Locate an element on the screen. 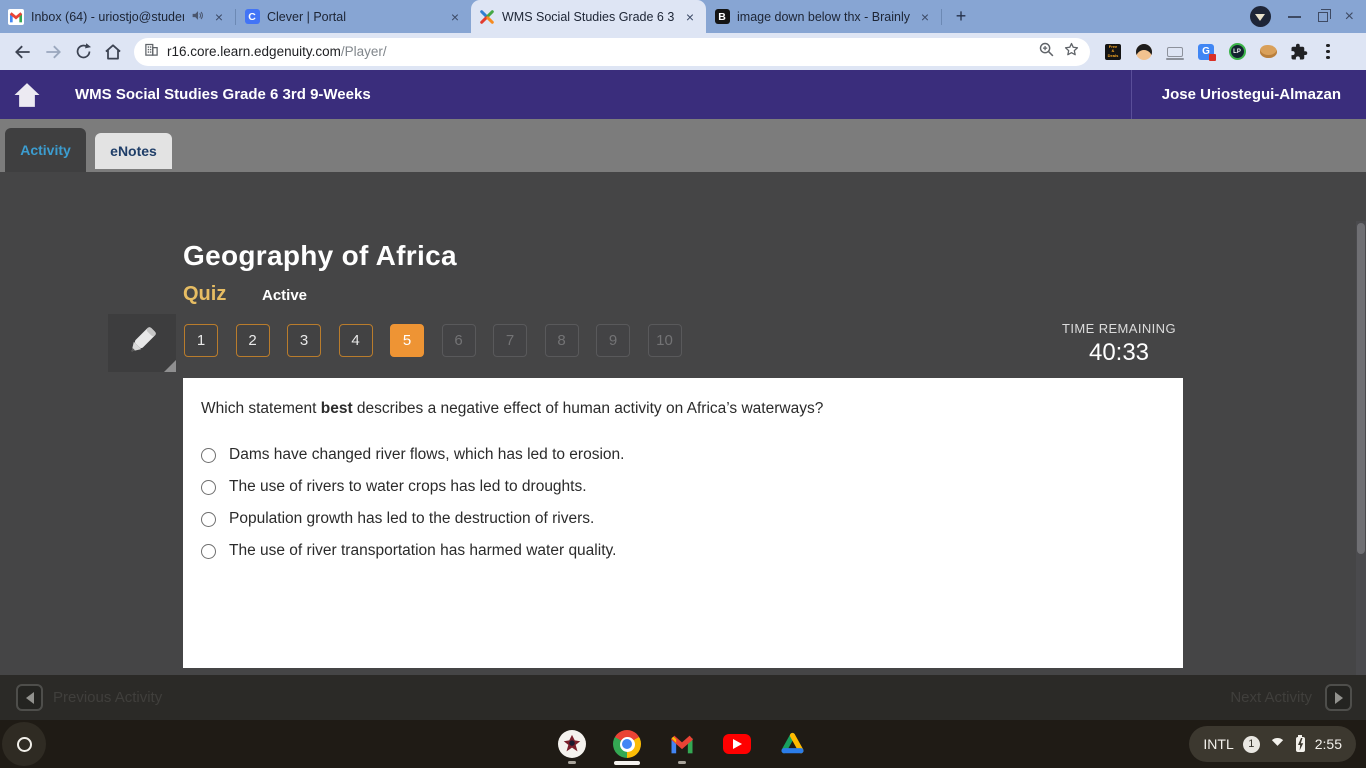 This screenshot has width=1366, height=768. notification-count-badge: 1 is located at coordinates (1251, 744).